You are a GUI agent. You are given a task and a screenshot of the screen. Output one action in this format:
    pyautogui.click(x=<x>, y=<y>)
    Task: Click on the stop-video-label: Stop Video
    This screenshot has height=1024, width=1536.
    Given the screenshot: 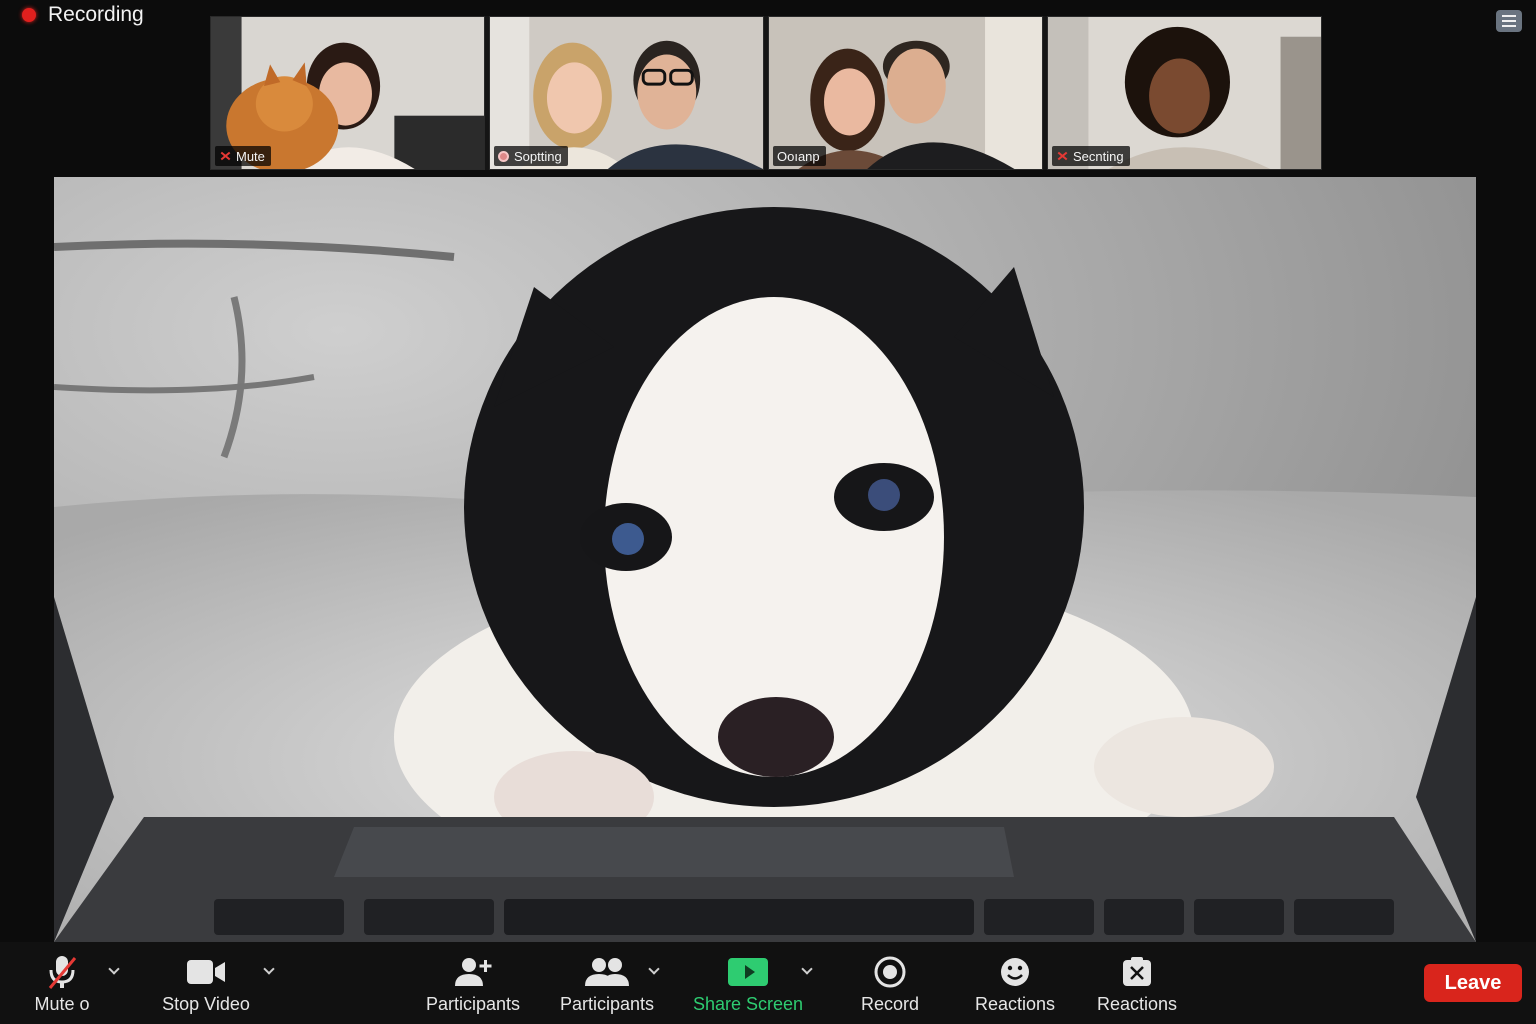 What is the action you would take?
    pyautogui.click(x=206, y=1004)
    